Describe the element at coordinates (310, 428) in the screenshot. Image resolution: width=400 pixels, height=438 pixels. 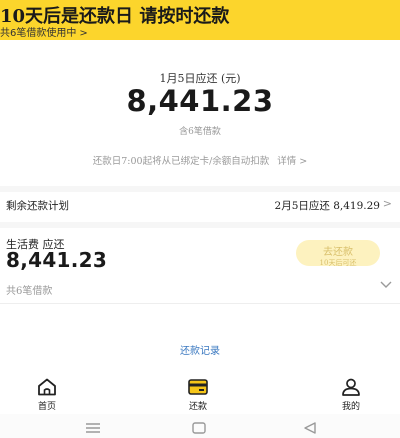
I see `back-triangle-icon` at that location.